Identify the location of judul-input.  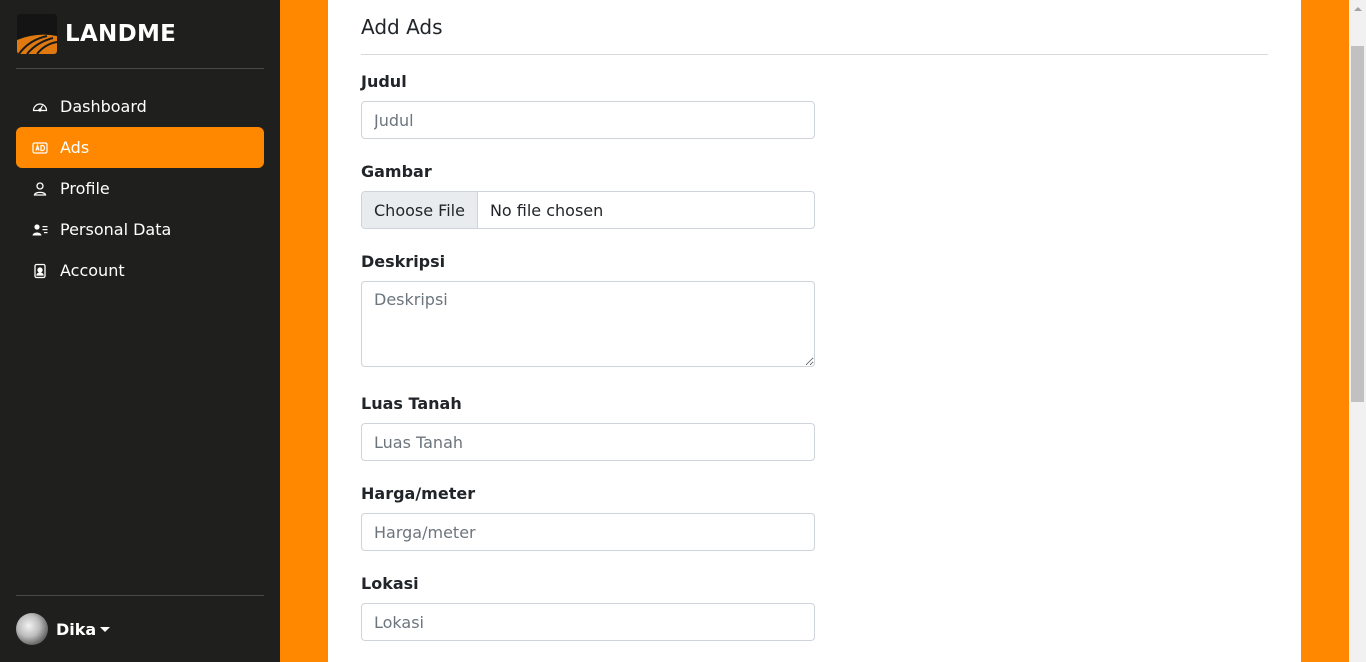
(588, 120).